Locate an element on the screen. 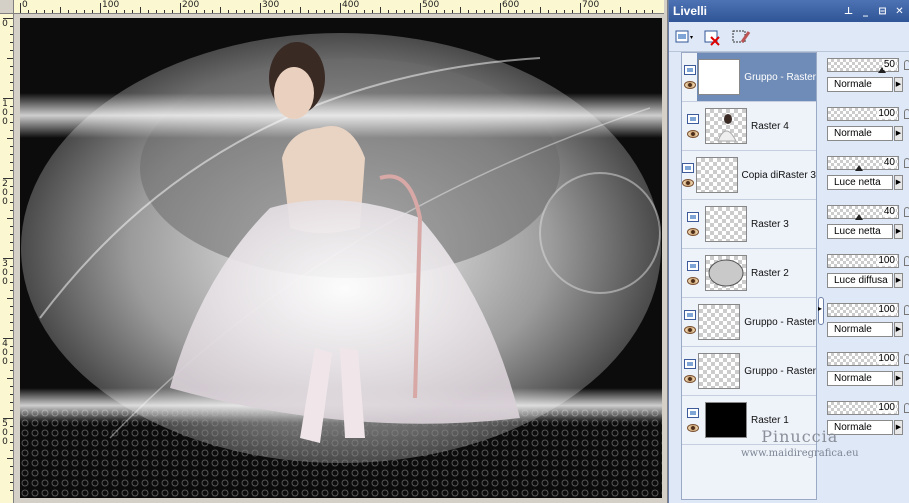 The height and width of the screenshot is (503, 909). layer-row: Raster 2 is located at coordinates (749, 273).